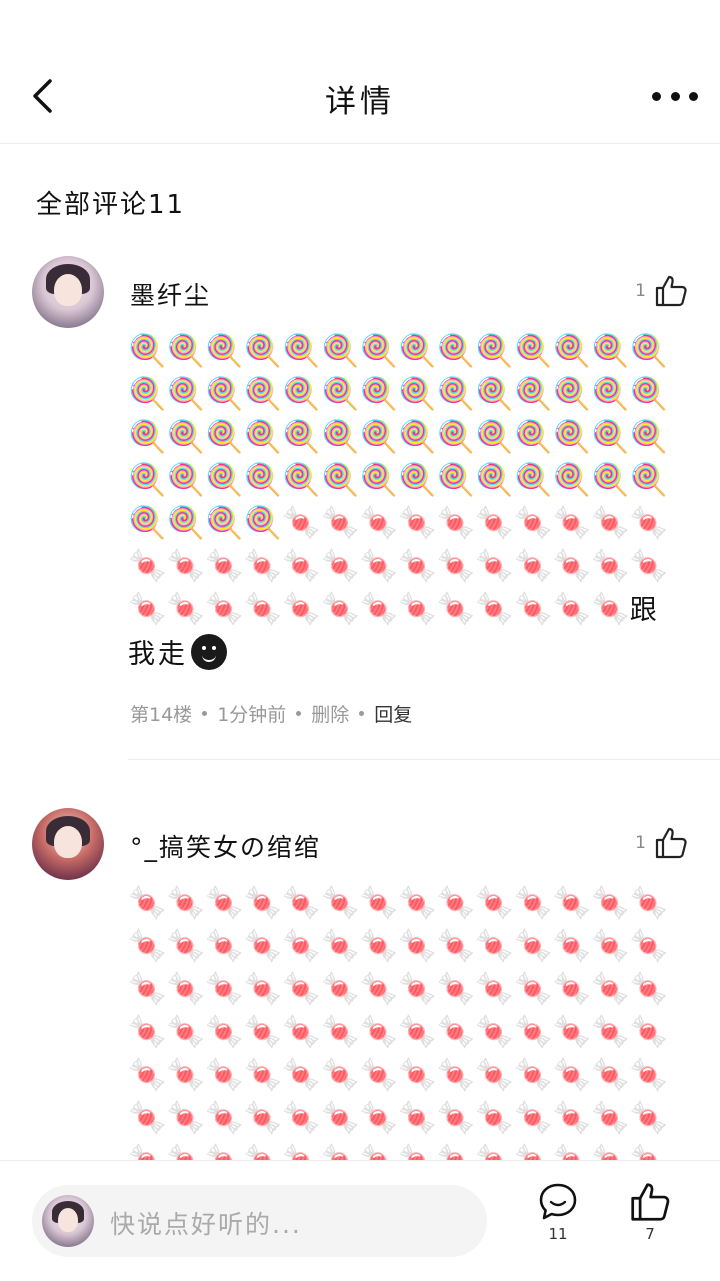  I want to click on comment-count: 11, so click(558, 1234).